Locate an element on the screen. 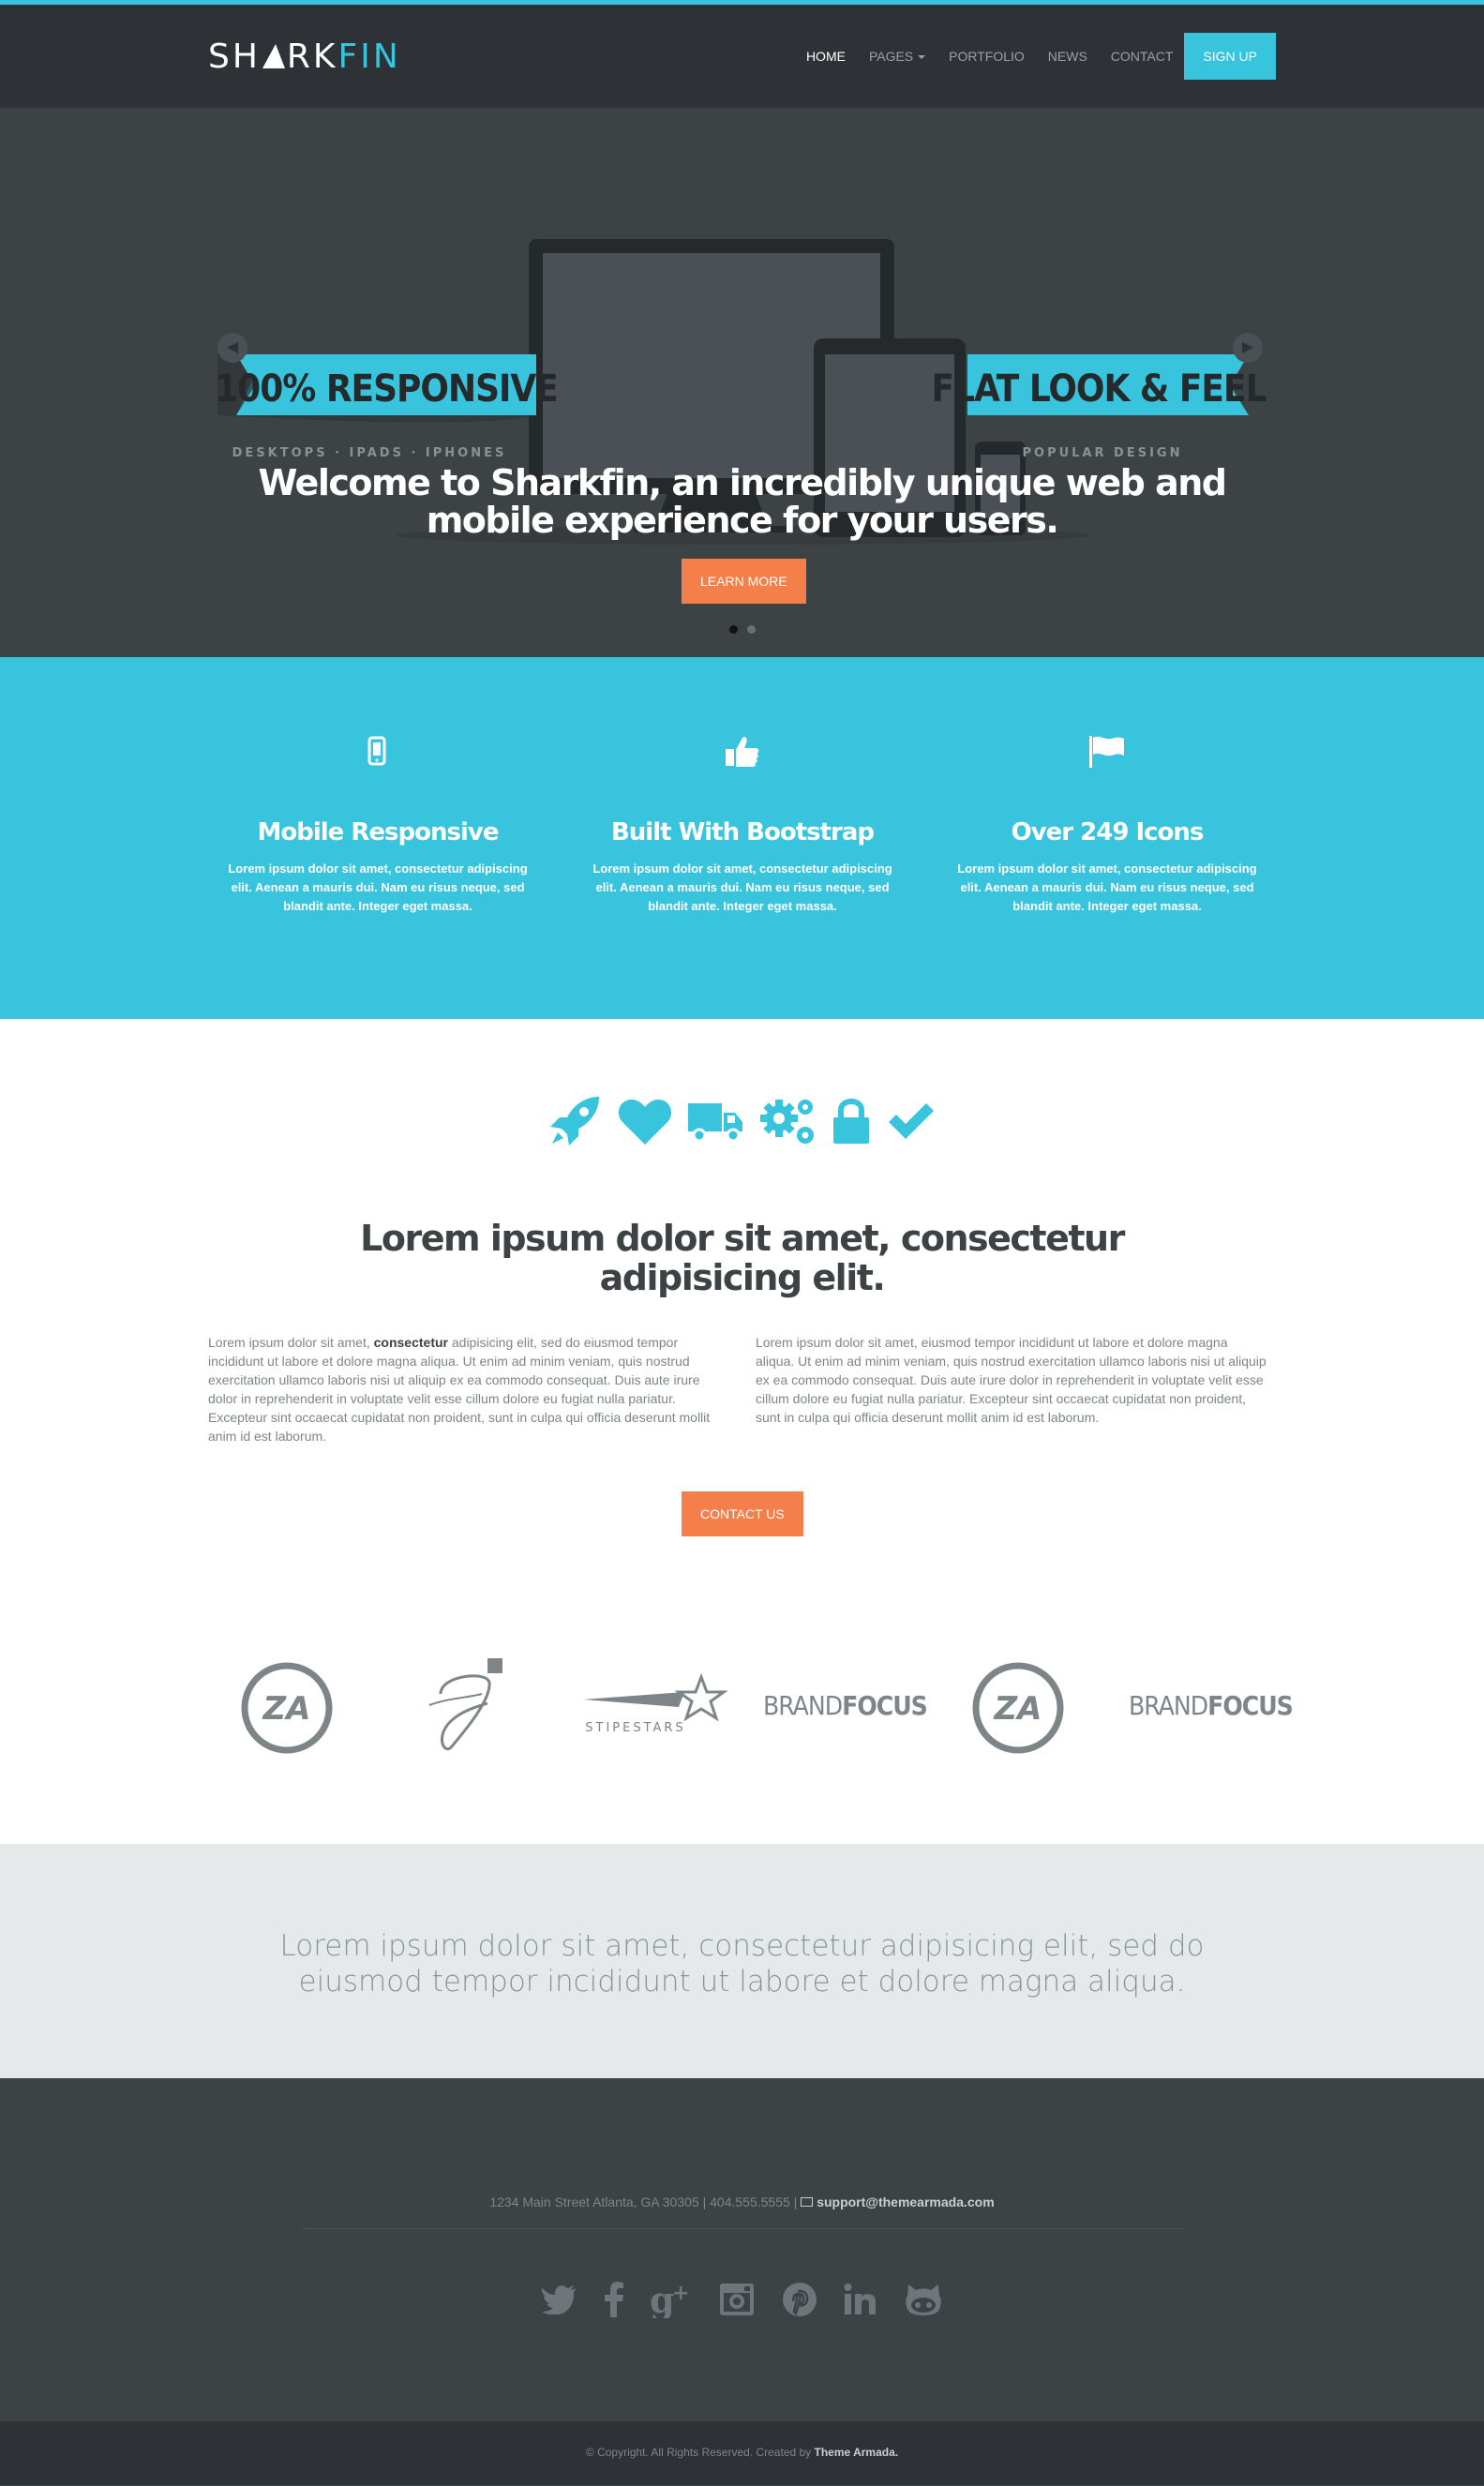 The height and width of the screenshot is (2486, 1484). brand-logos: ZA STIPESTARS BRANDFOCUS ZA BRANDFOCUS is located at coordinates (751, 1708).